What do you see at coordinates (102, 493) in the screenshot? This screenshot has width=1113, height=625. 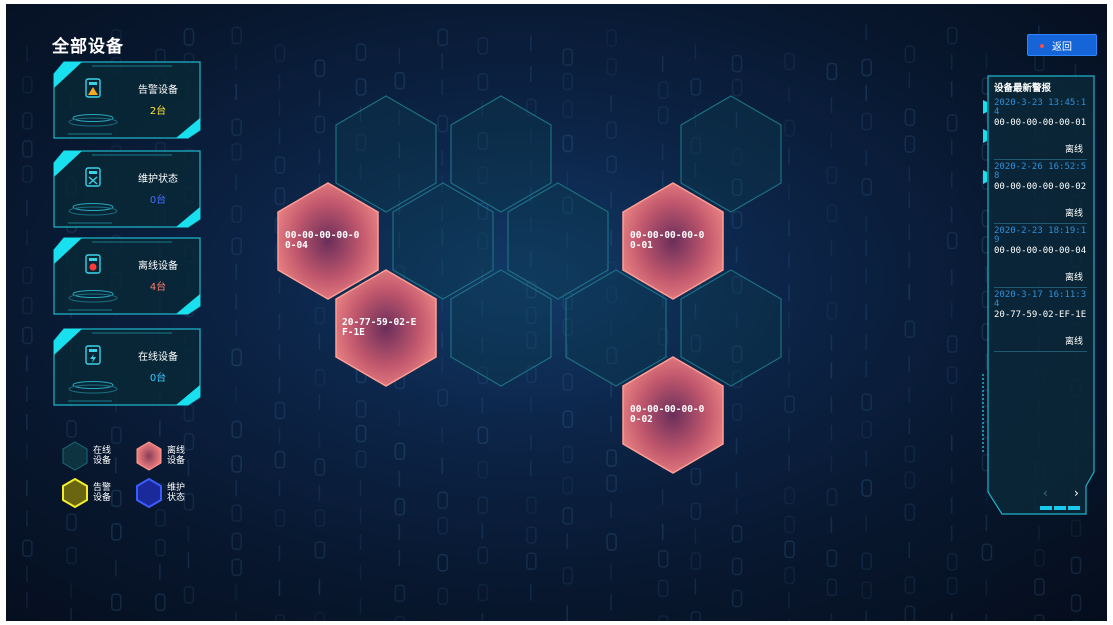 I see `legend-label: 告警设备` at bounding box center [102, 493].